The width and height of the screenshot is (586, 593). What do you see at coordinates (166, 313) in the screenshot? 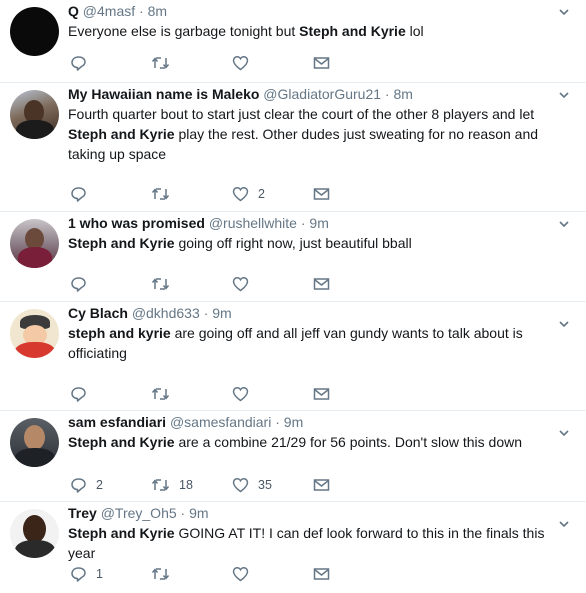
I see `handle: @dkhd633` at bounding box center [166, 313].